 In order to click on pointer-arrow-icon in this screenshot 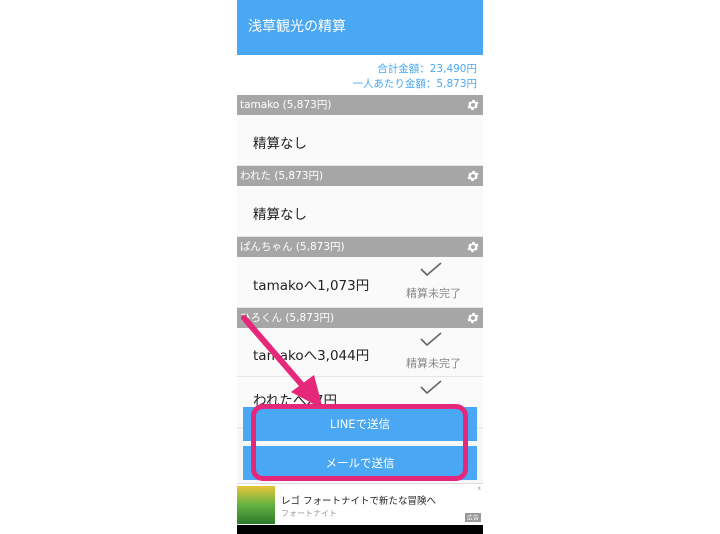, I will do `click(282, 362)`.